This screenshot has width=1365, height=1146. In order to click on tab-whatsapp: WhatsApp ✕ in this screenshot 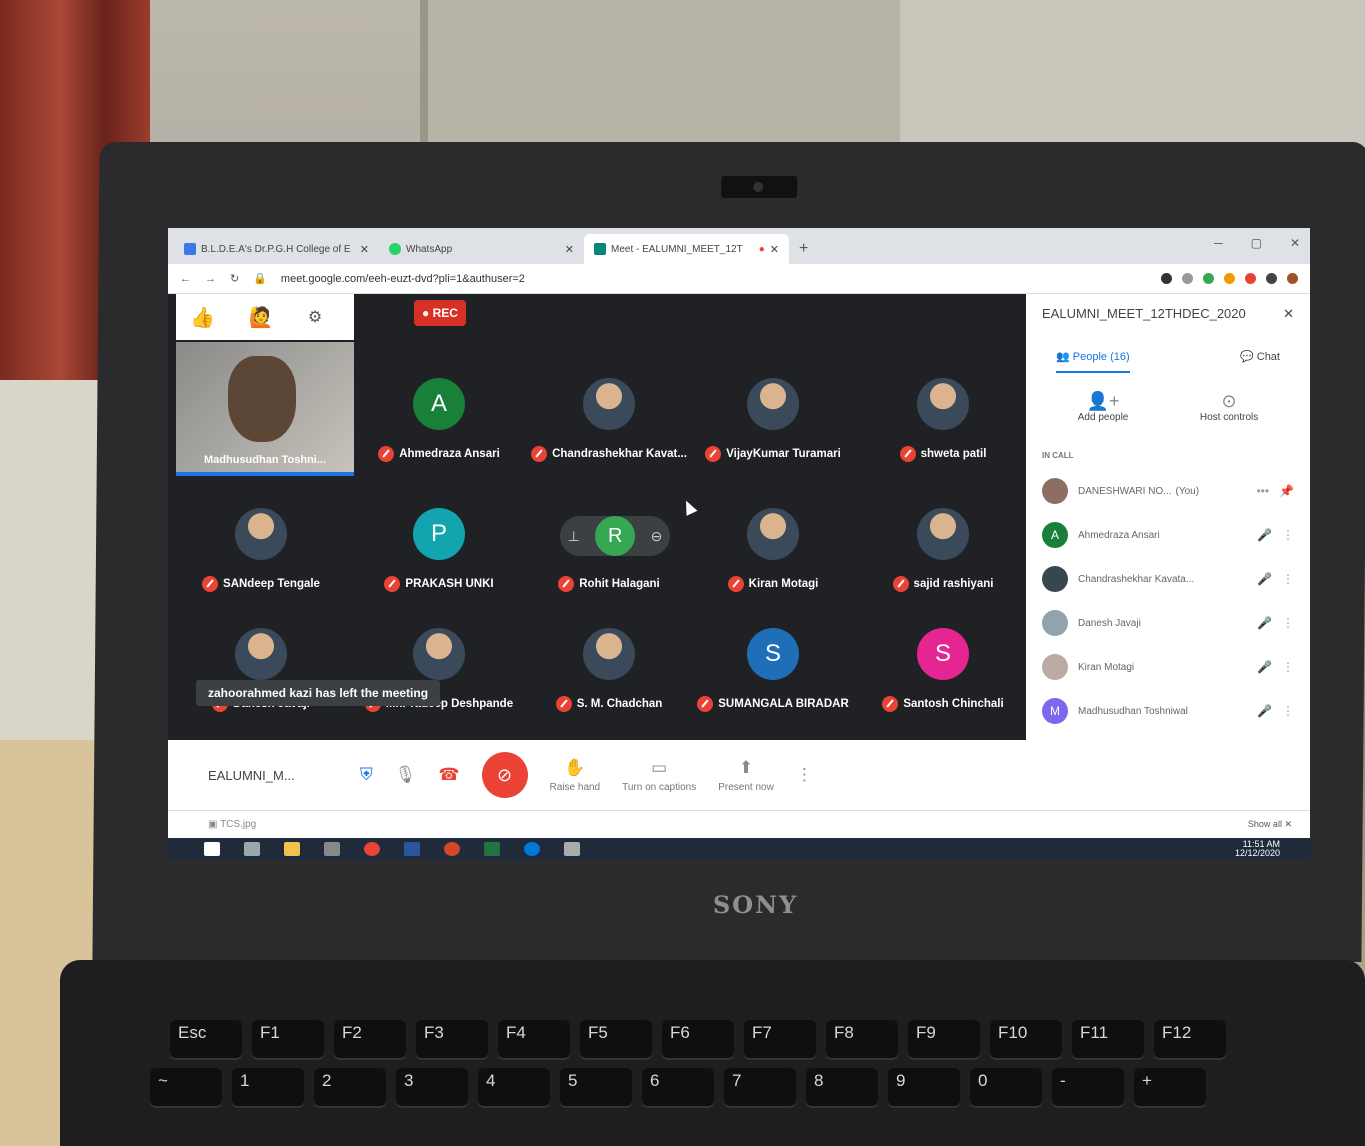, I will do `click(481, 249)`.